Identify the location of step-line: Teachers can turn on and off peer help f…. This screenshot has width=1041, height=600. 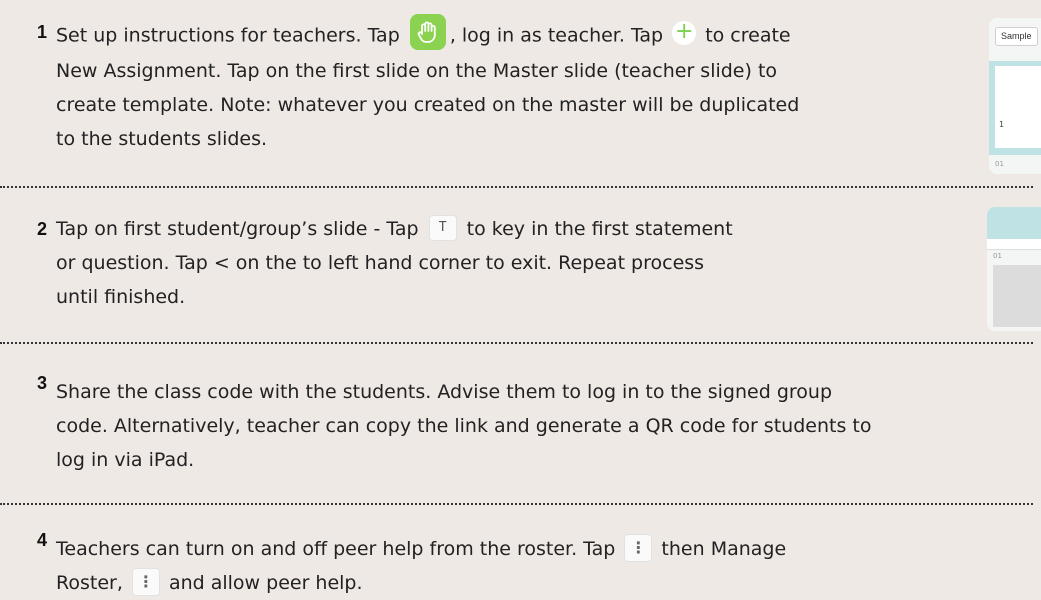
(421, 549).